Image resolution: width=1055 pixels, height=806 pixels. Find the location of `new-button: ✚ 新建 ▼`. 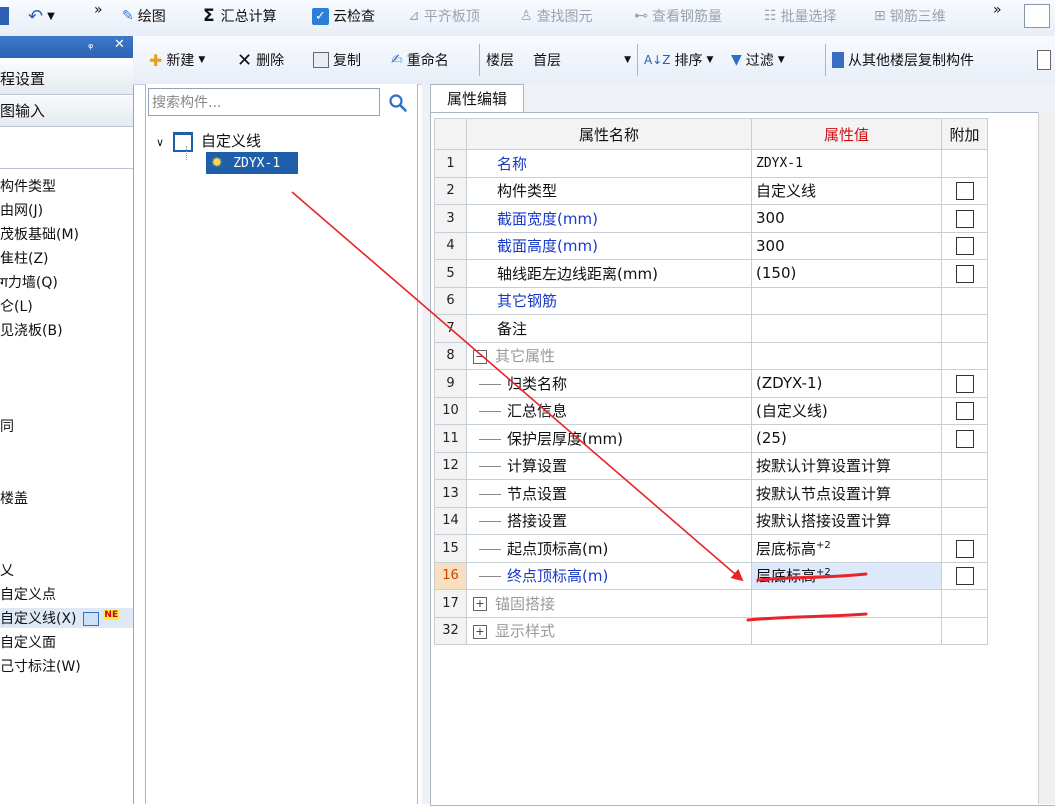

new-button: ✚ 新建 ▼ is located at coordinates (177, 60).